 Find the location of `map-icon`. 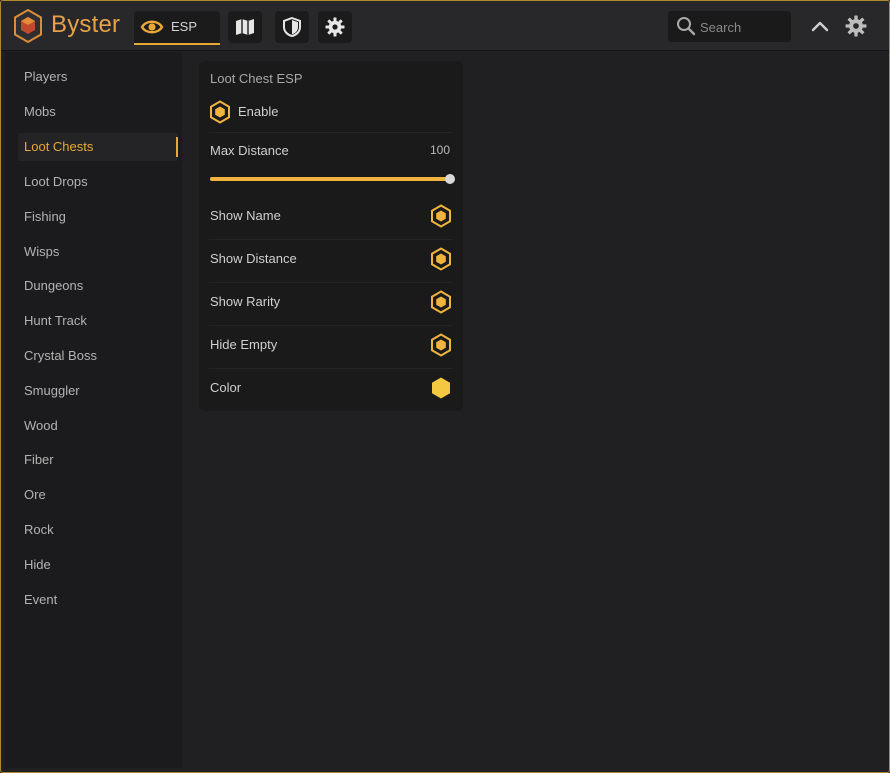

map-icon is located at coordinates (245, 27).